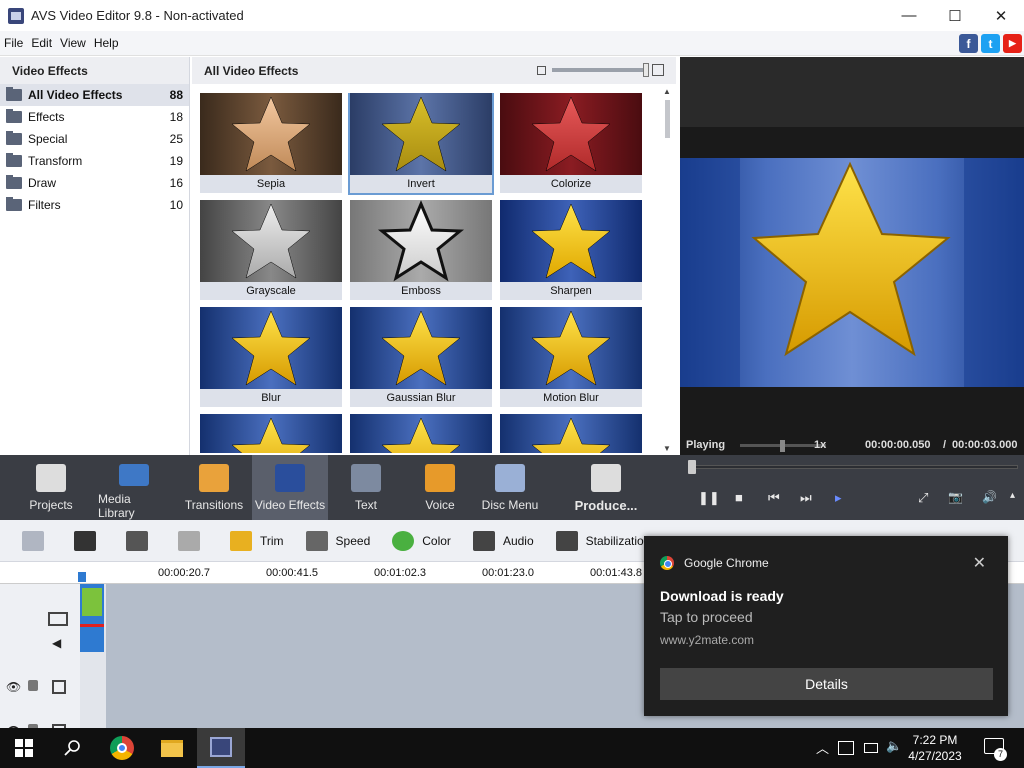 This screenshot has width=1024, height=768. Describe the element at coordinates (41, 43) in the screenshot. I see `menu-edit: Edit` at that location.